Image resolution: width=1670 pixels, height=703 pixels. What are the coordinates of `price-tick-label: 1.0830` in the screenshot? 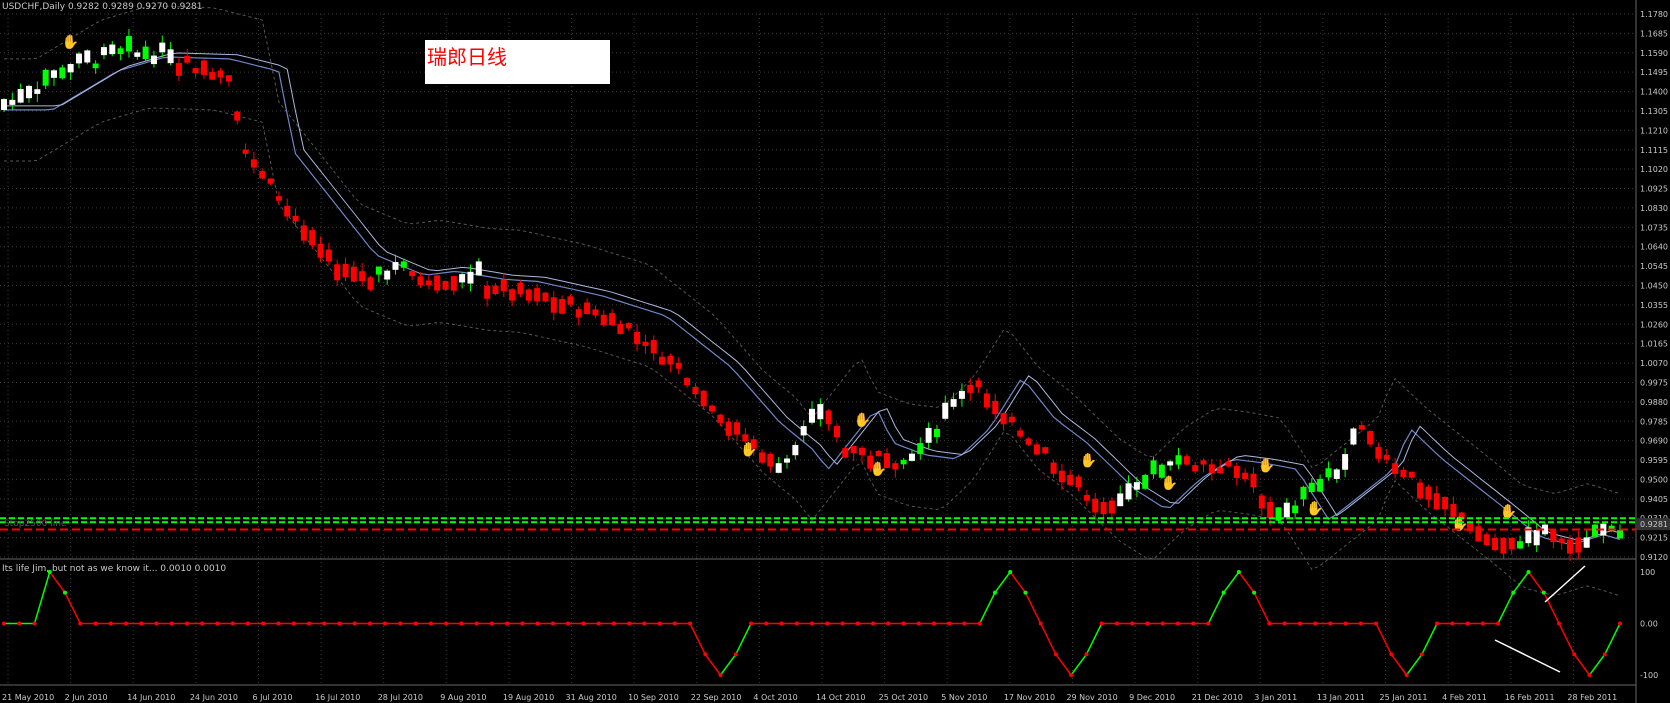 It's located at (1654, 208).